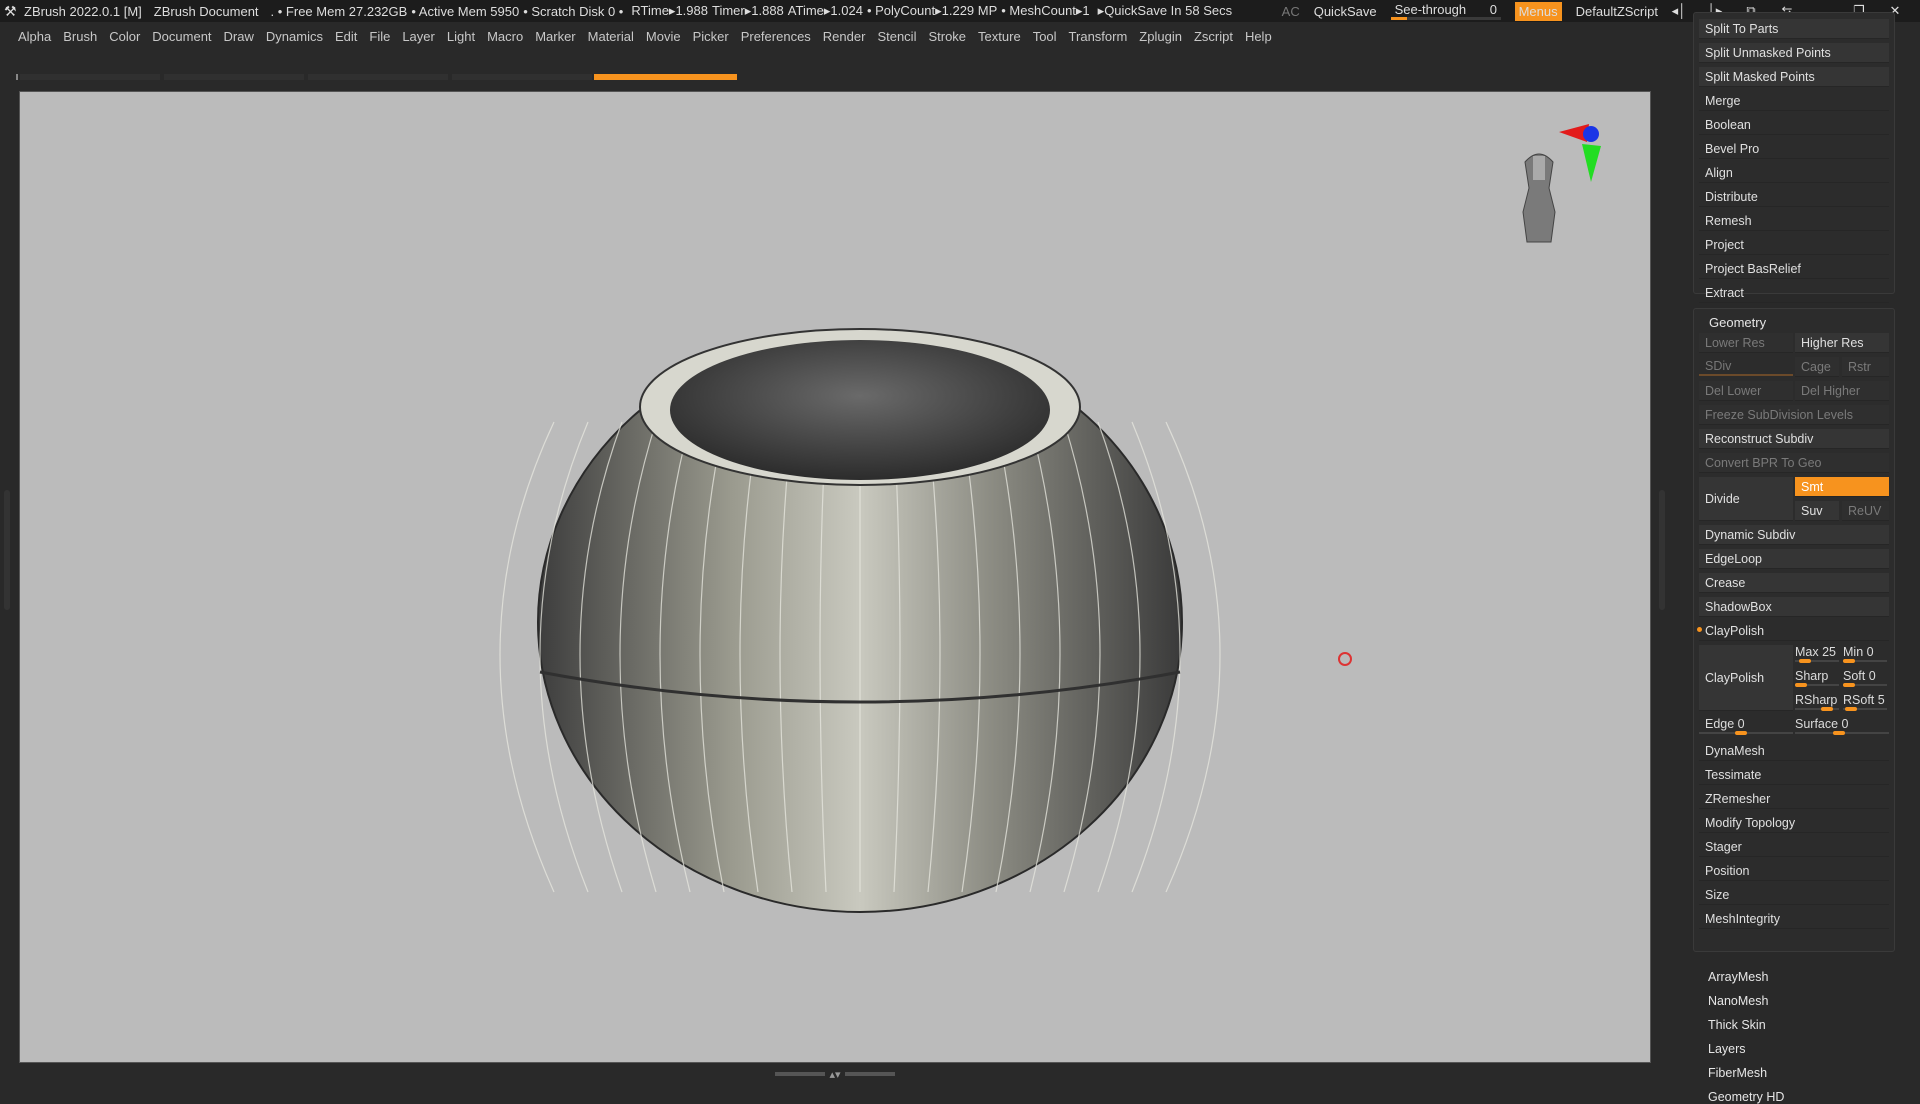 The width and height of the screenshot is (1920, 1104). Describe the element at coordinates (1160, 36) in the screenshot. I see `menu-zplugin: Zplugin` at that location.